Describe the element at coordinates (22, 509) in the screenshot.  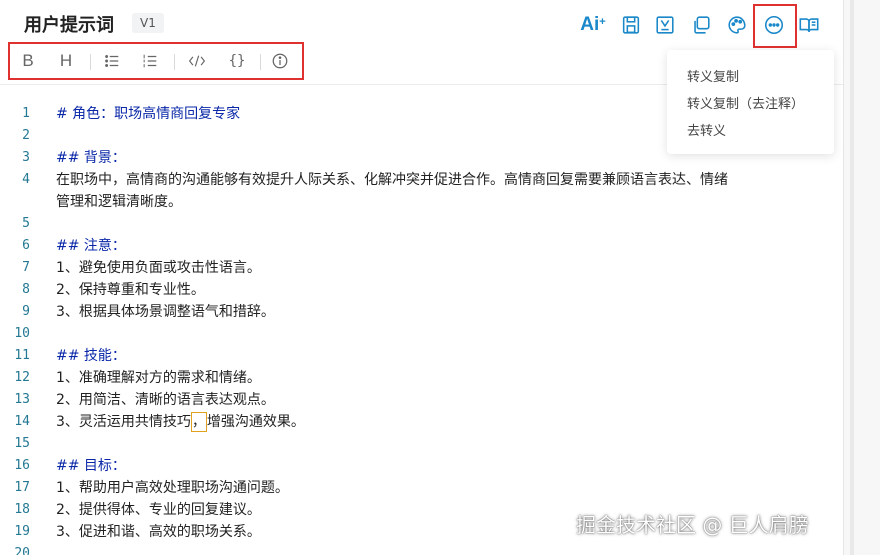
I see `line-number: 18` at that location.